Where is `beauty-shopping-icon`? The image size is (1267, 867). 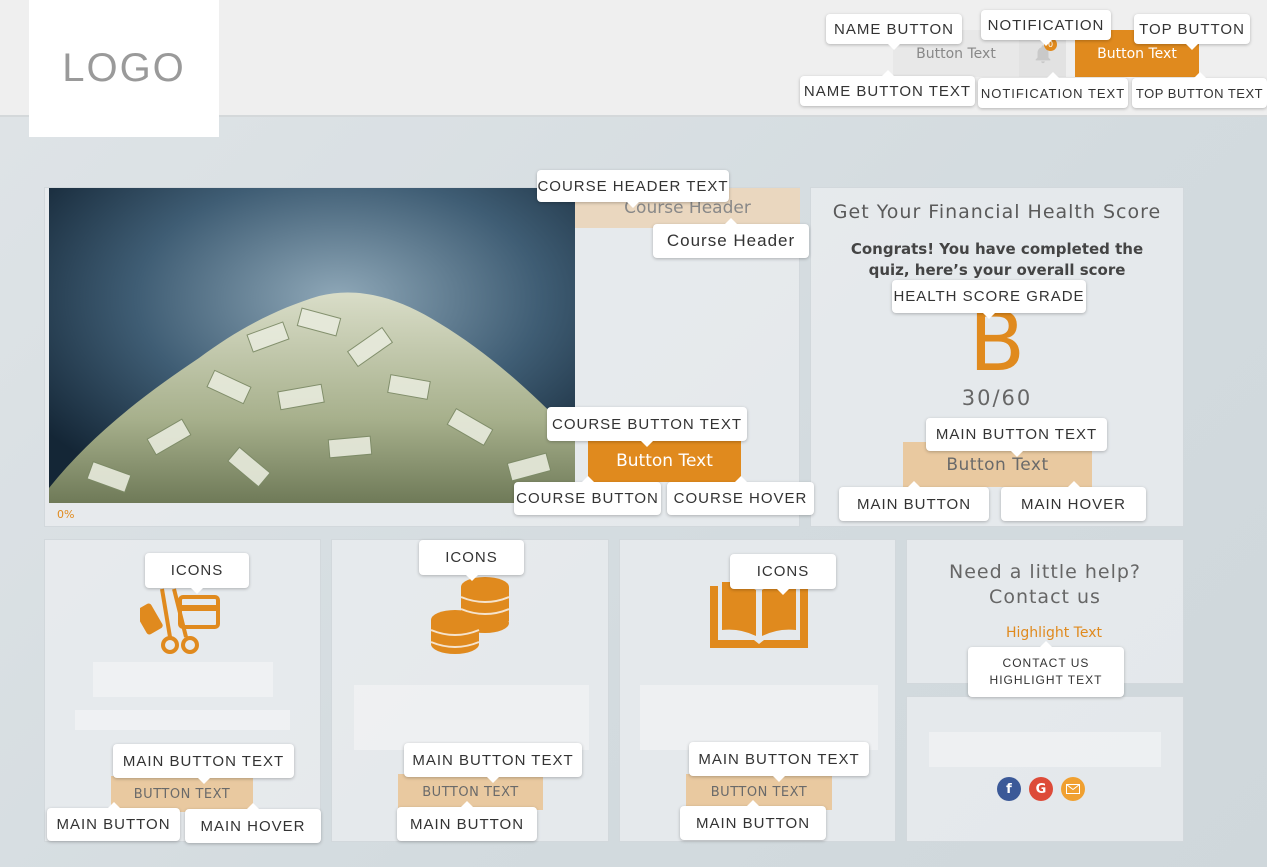 beauty-shopping-icon is located at coordinates (177, 623).